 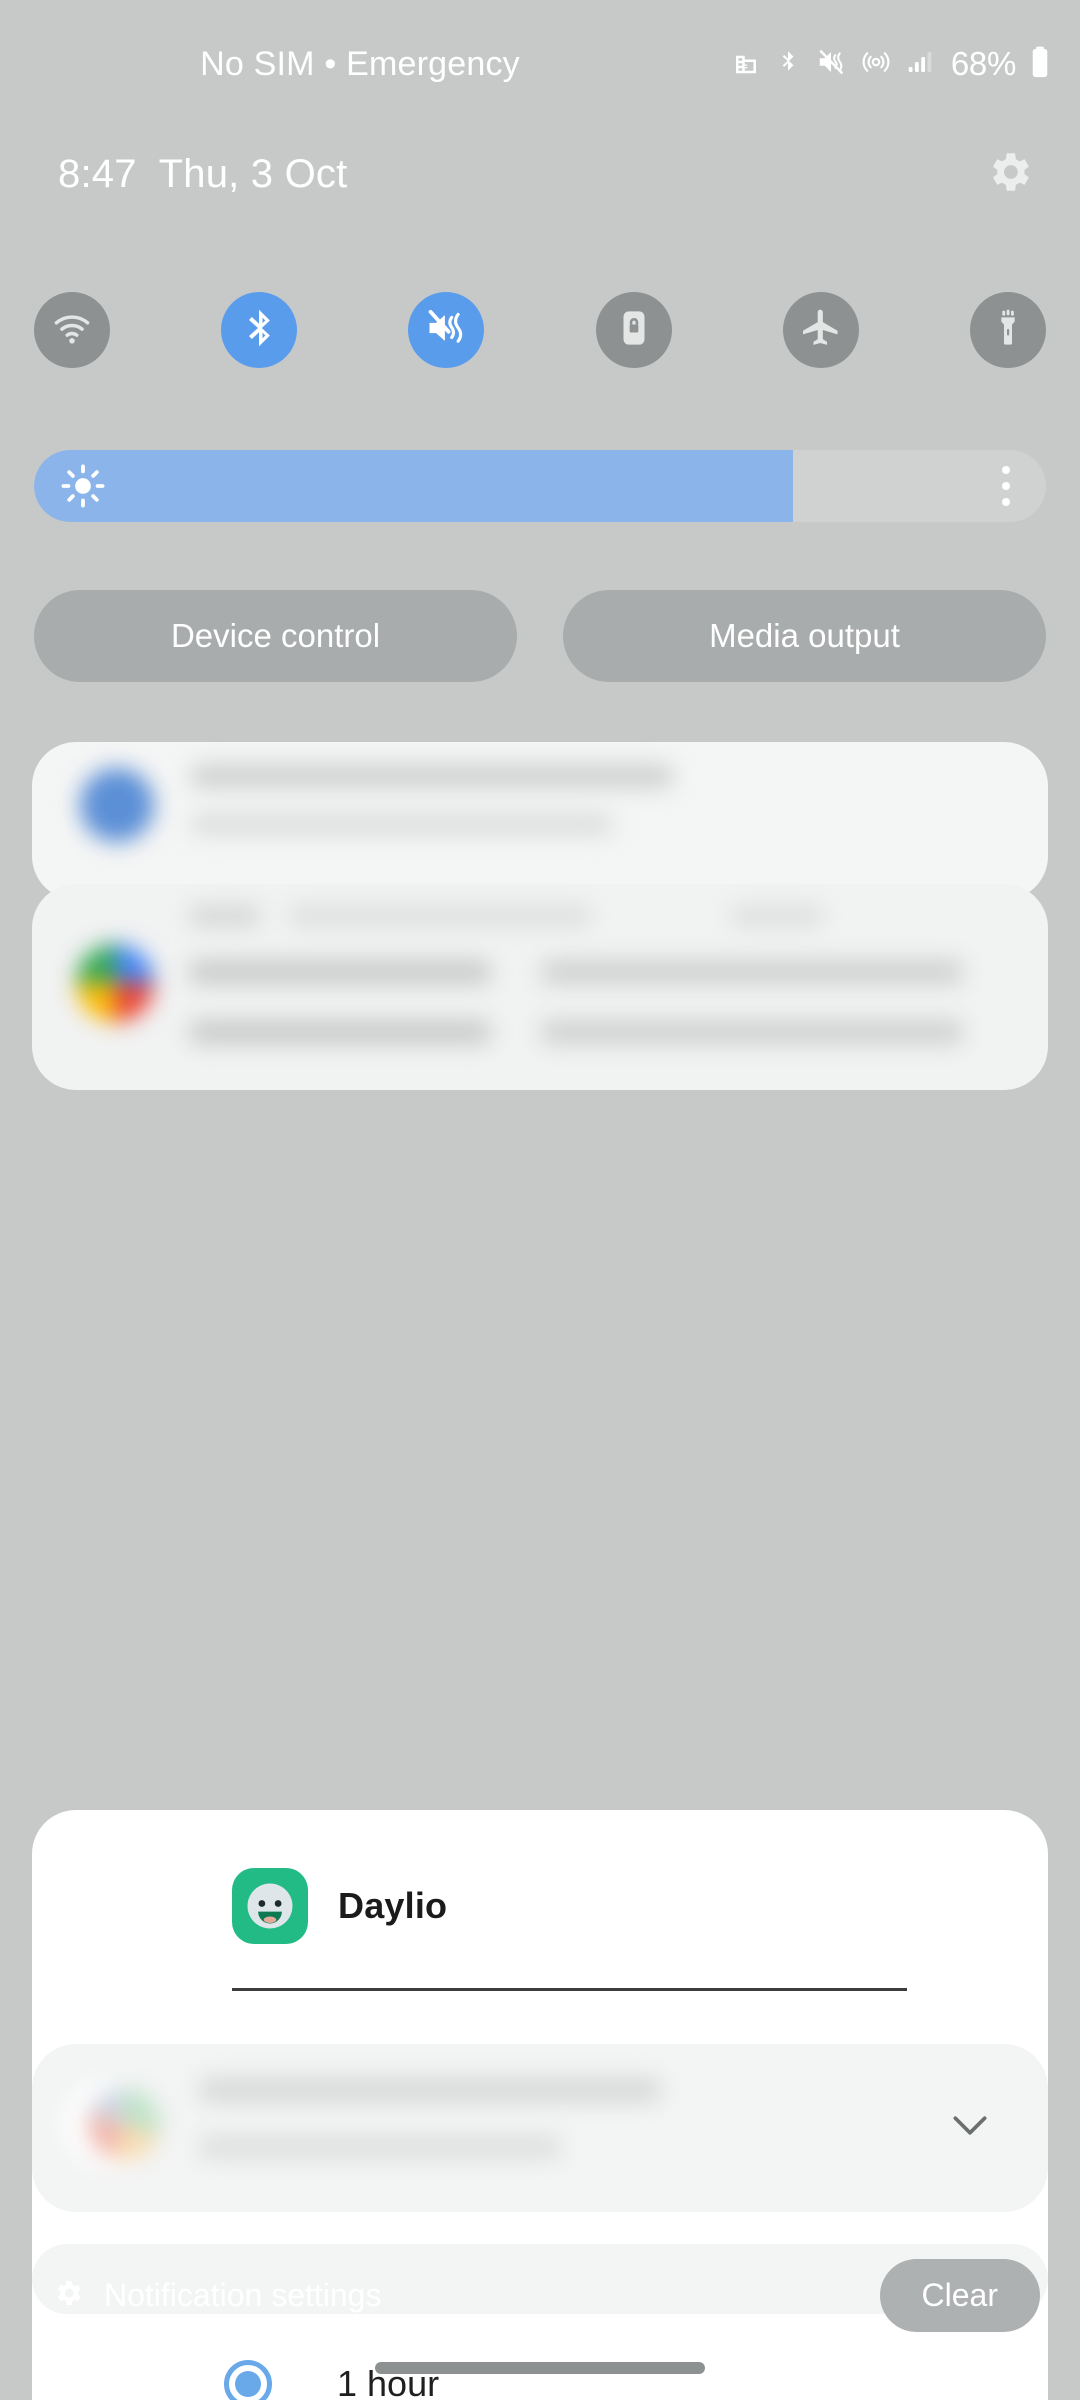 What do you see at coordinates (540, 330) in the screenshot?
I see `quick-settings-toggles` at bounding box center [540, 330].